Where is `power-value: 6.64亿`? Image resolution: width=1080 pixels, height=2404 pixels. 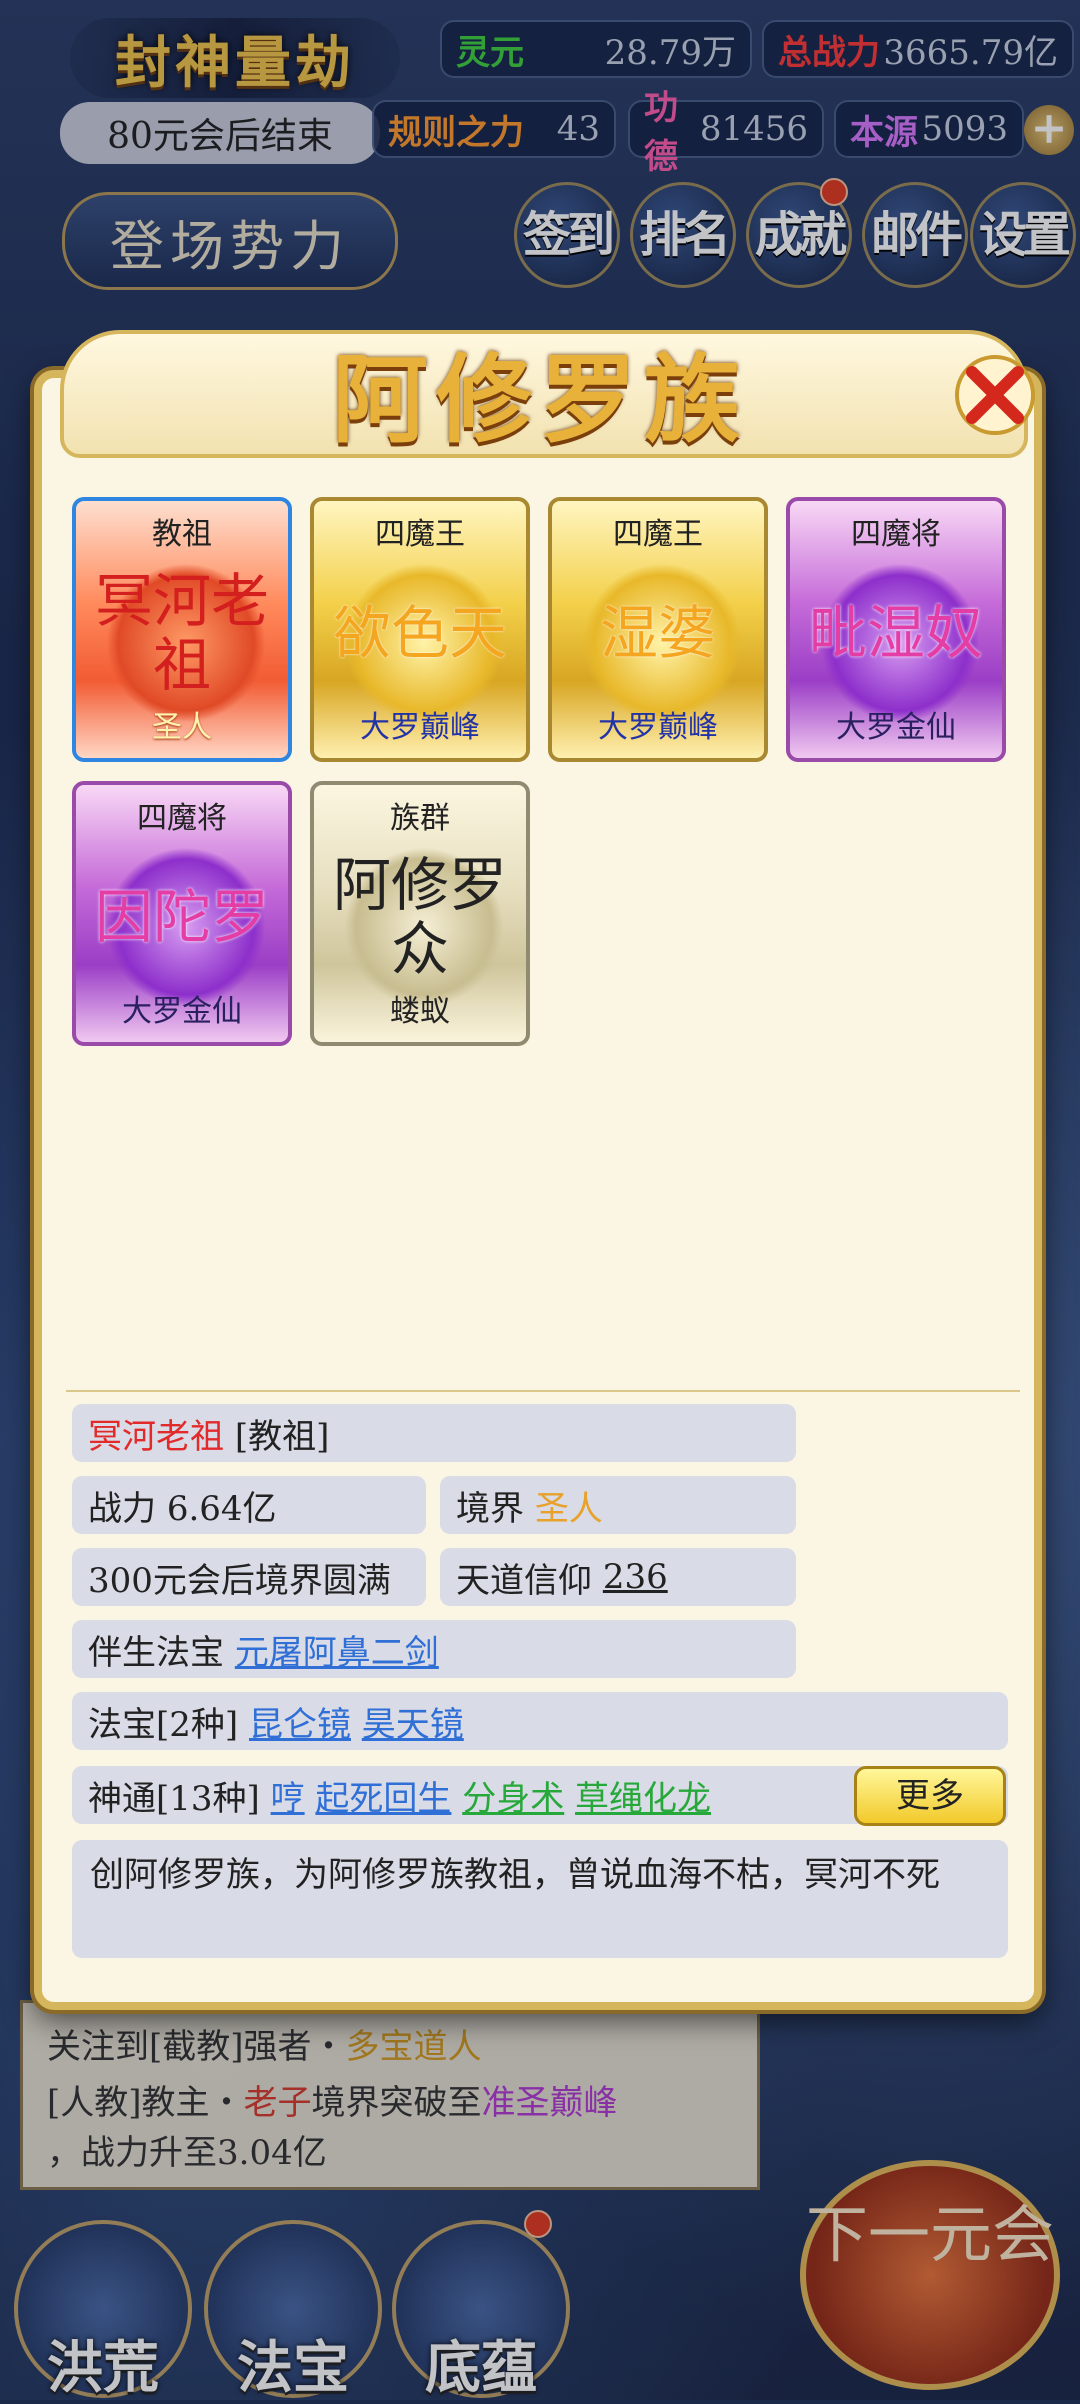
power-value: 6.64亿 is located at coordinates (221, 1508).